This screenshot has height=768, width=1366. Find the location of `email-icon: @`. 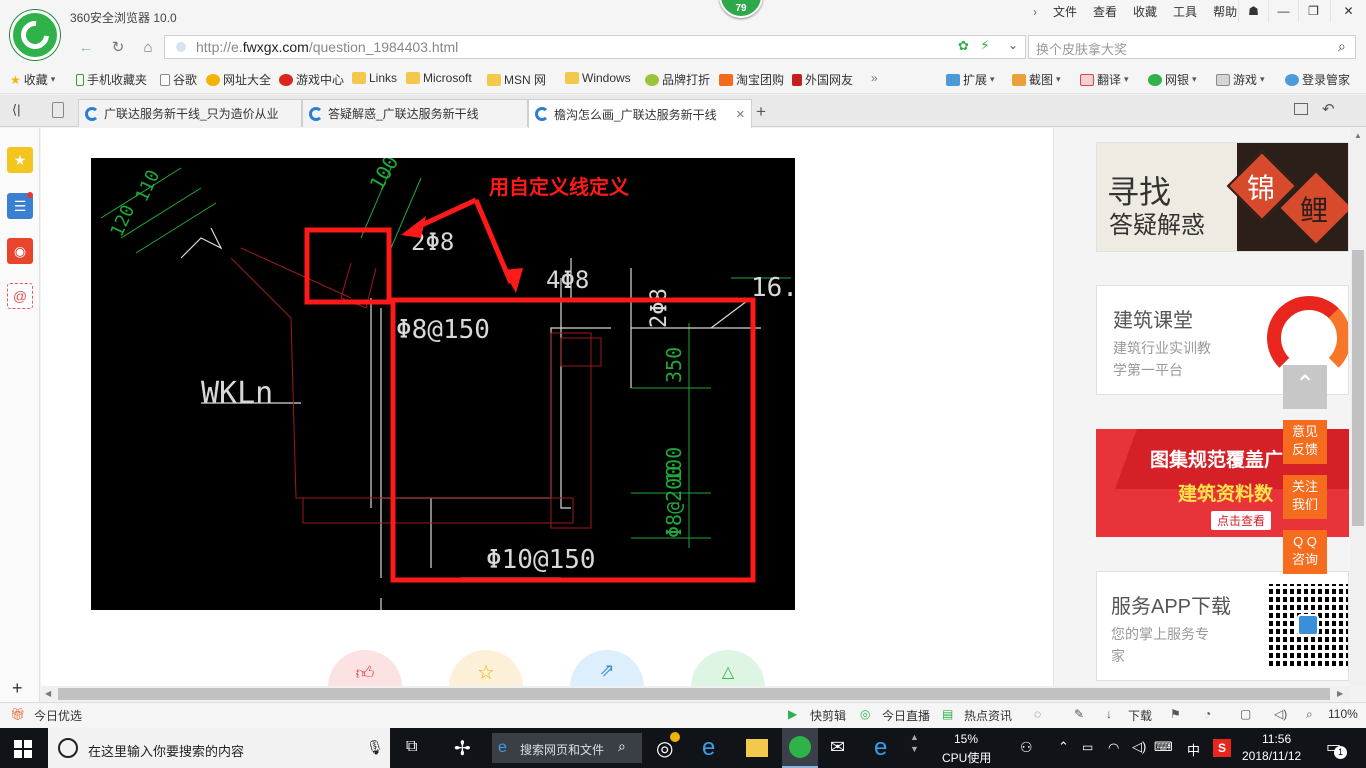

email-icon: @ is located at coordinates (20, 296).